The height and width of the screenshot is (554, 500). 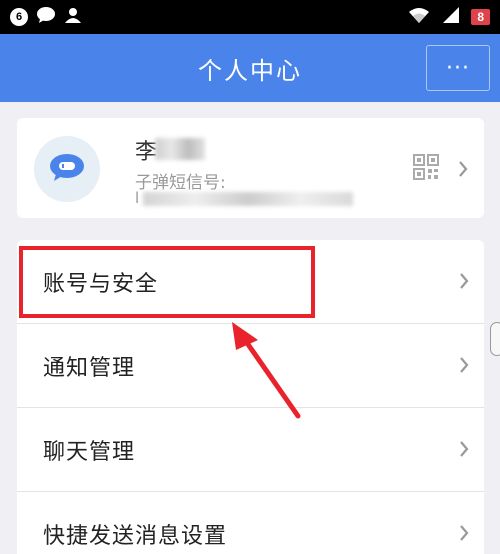 I want to click on profile-id-redacted, so click(x=248, y=199).